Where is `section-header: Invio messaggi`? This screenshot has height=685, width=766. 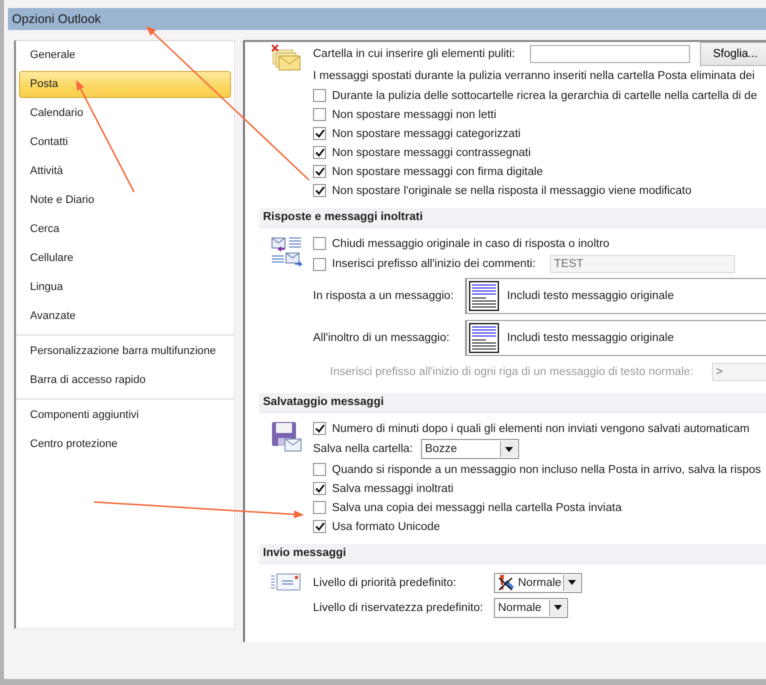 section-header: Invio messaggi is located at coordinates (512, 554).